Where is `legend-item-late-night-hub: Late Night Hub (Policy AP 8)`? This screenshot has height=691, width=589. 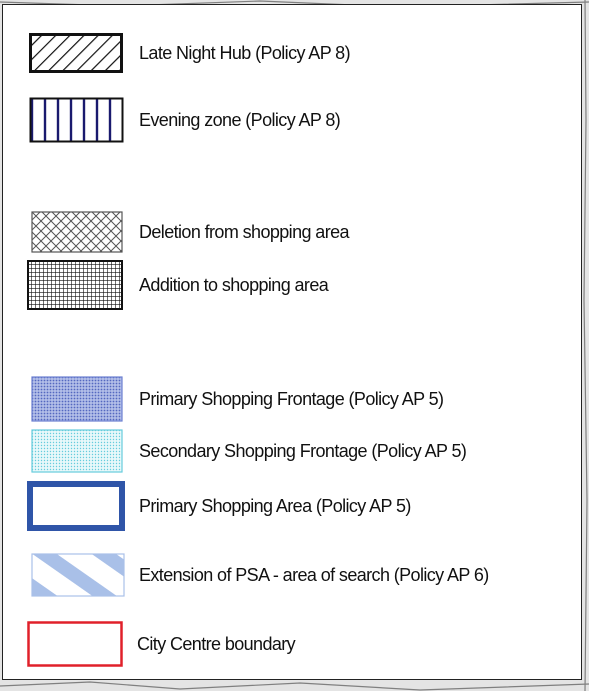 legend-item-late-night-hub: Late Night Hub (Policy AP 8) is located at coordinates (292, 55).